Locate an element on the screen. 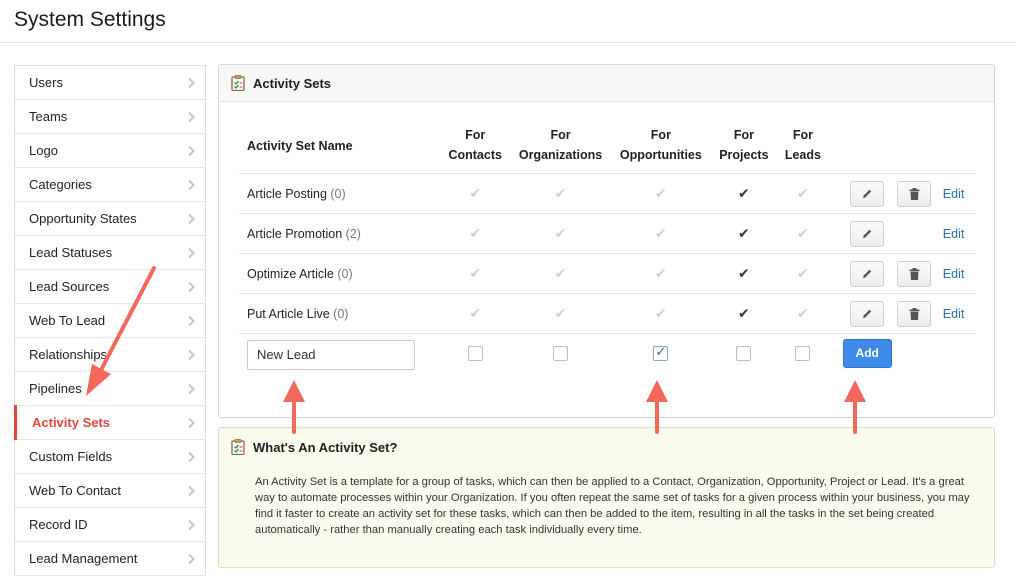 This screenshot has height=576, width=1016. column-header-opportunities: For Opportunities is located at coordinates (660, 145).